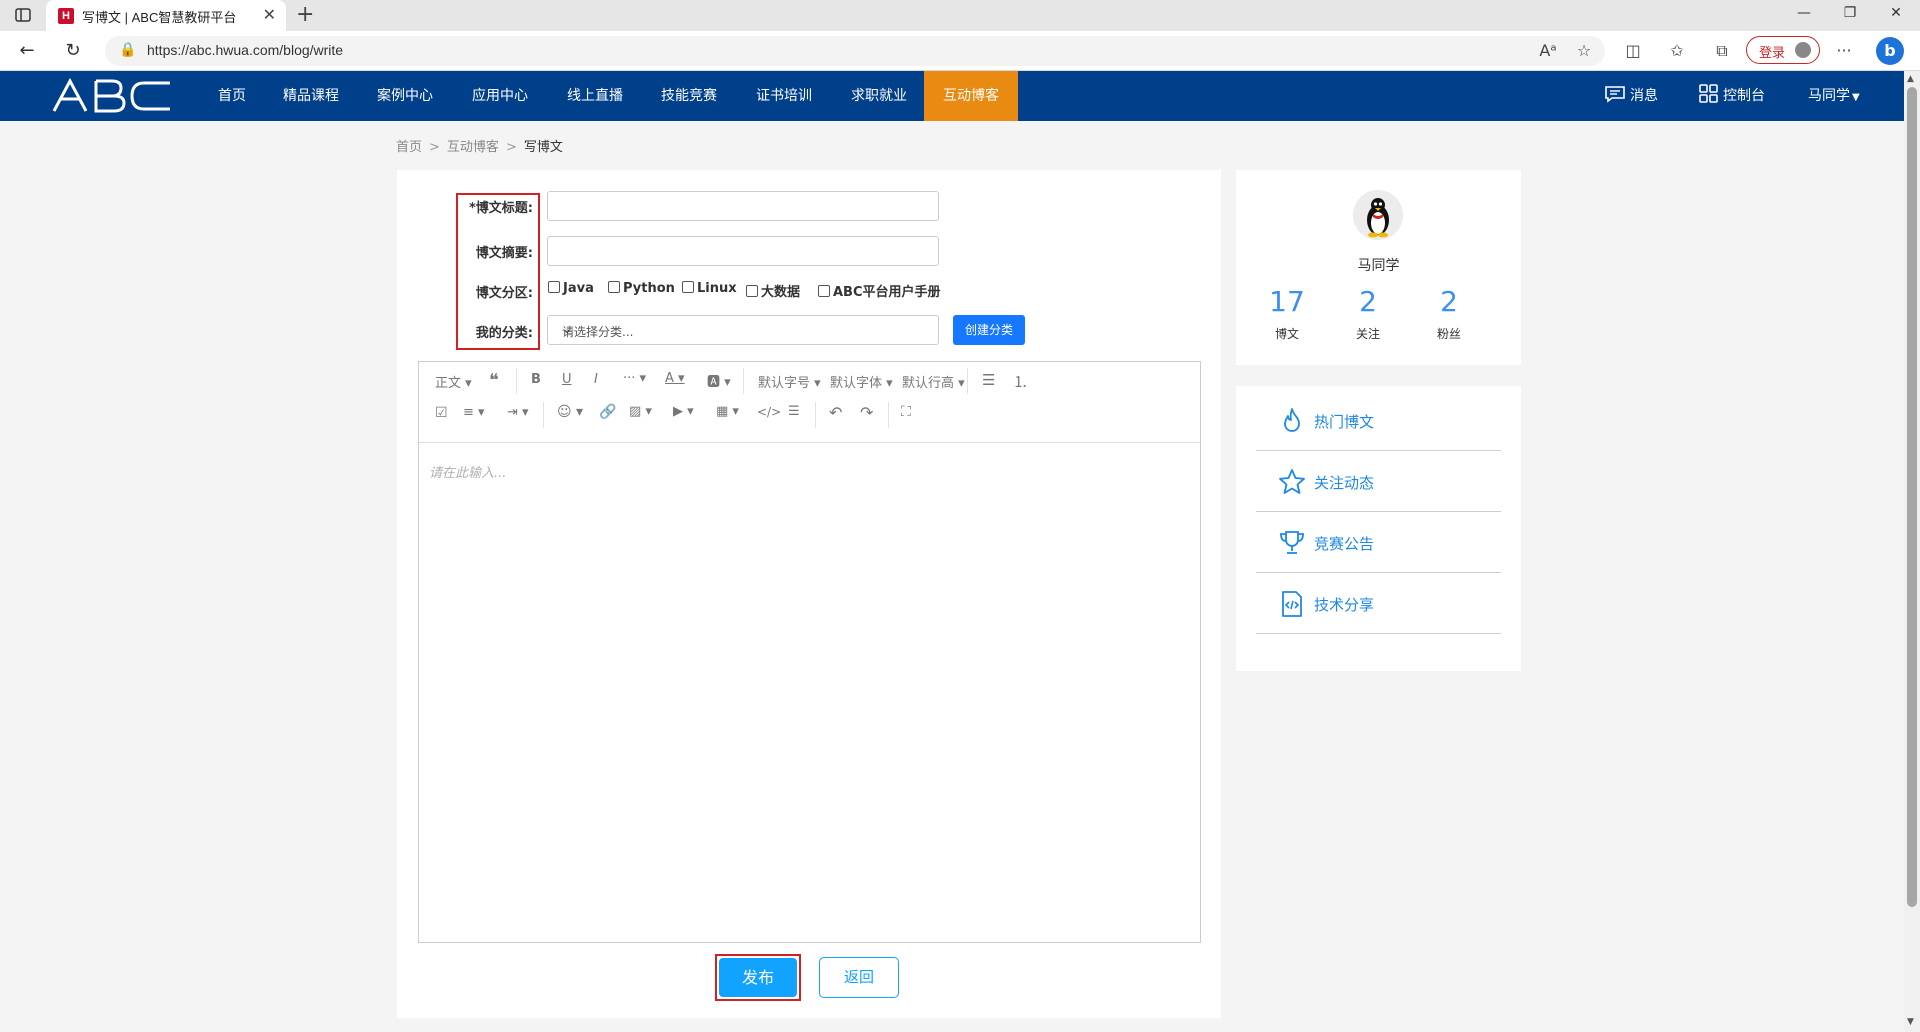 This screenshot has width=1920, height=1032. Describe the element at coordinates (1912, 497) in the screenshot. I see `scroll-thumb` at that location.